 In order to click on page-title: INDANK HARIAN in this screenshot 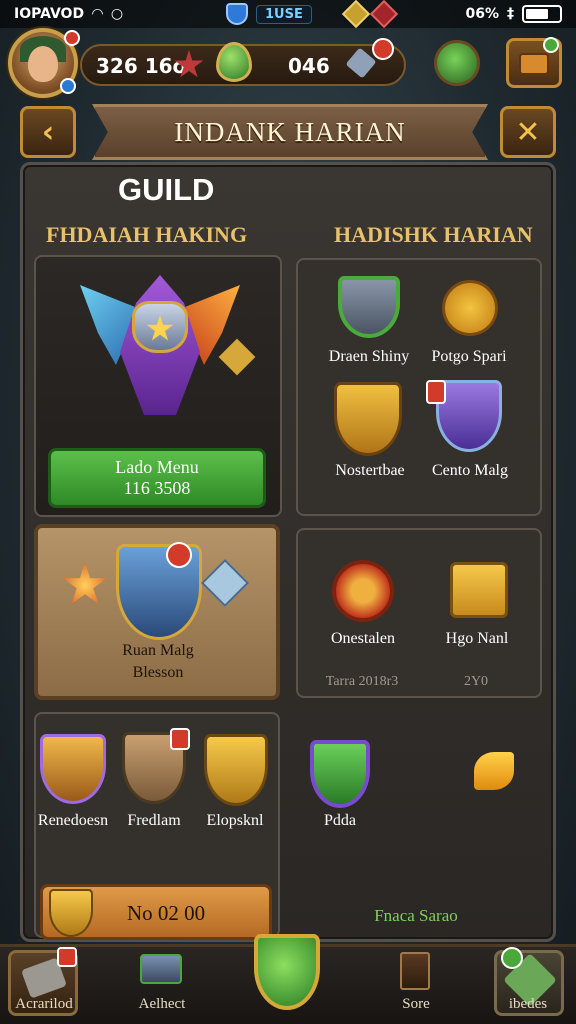, I will do `click(290, 131)`.